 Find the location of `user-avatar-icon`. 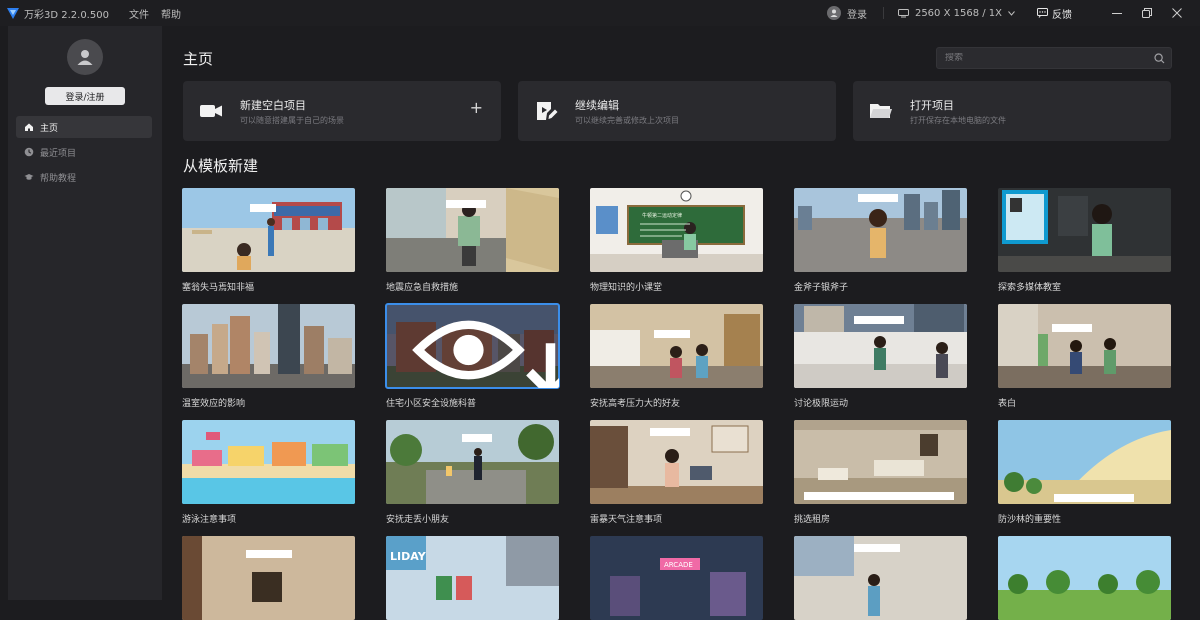

user-avatar-icon is located at coordinates (85, 57).